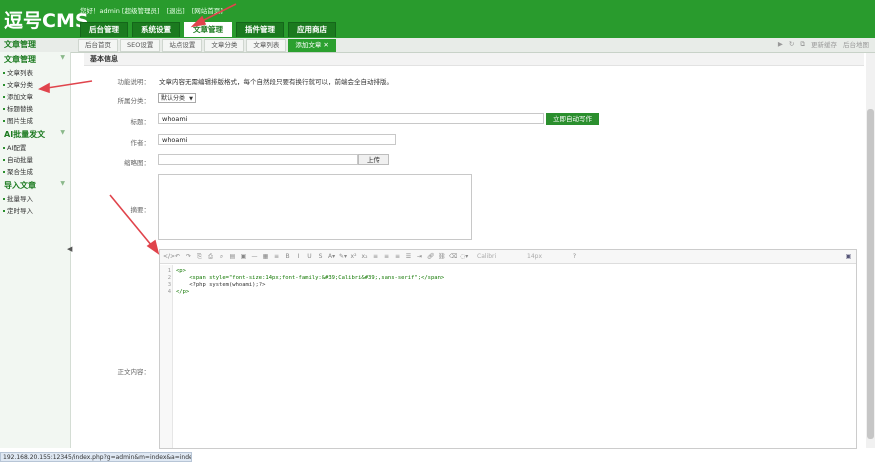 The image size is (875, 462). Describe the element at coordinates (35, 199) in the screenshot. I see `sidebar-item-batch-import: 批量导入` at that location.